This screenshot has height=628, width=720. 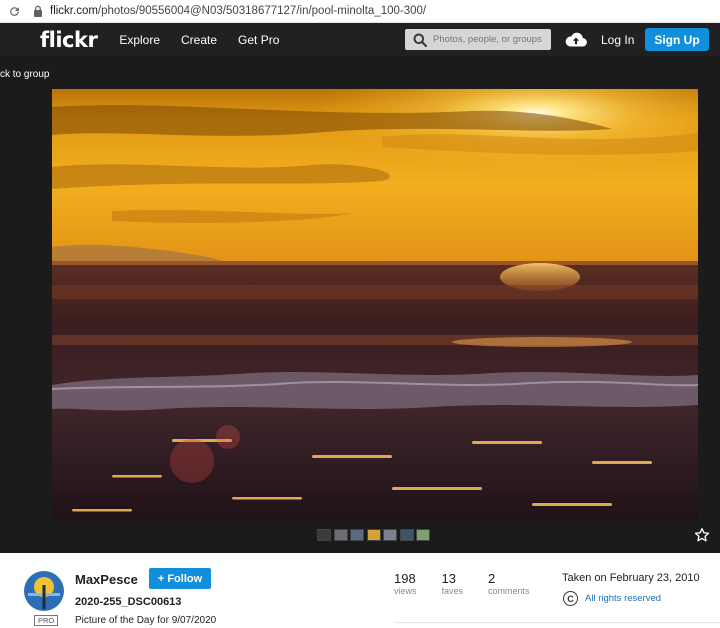 What do you see at coordinates (631, 578) in the screenshot?
I see `taken-date: Taken on February 23, 2010` at bounding box center [631, 578].